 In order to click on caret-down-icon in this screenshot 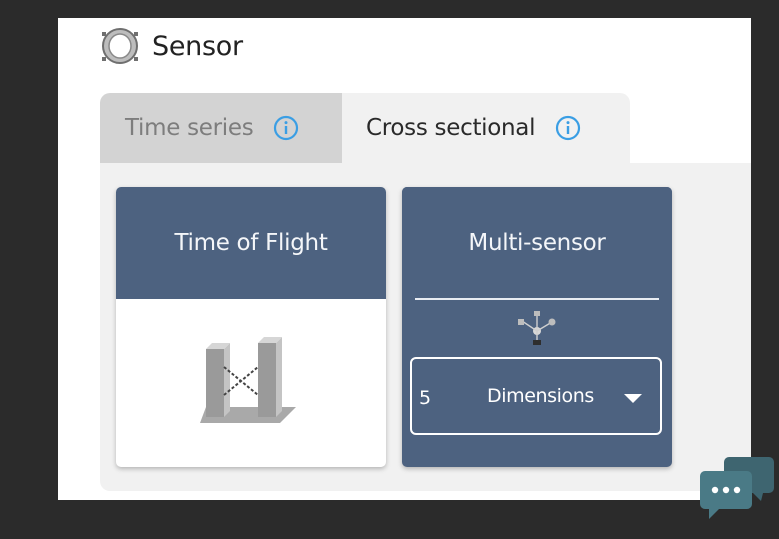, I will do `click(633, 398)`.